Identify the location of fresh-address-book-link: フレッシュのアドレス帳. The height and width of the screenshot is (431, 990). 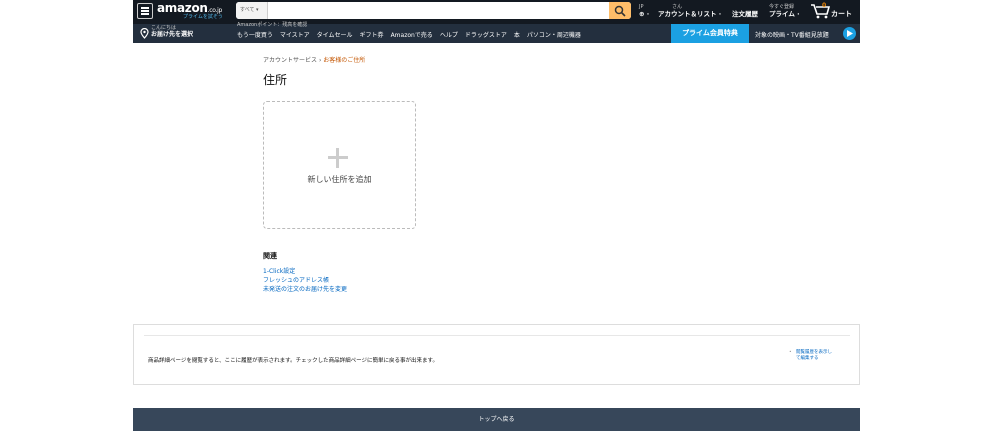
(296, 279).